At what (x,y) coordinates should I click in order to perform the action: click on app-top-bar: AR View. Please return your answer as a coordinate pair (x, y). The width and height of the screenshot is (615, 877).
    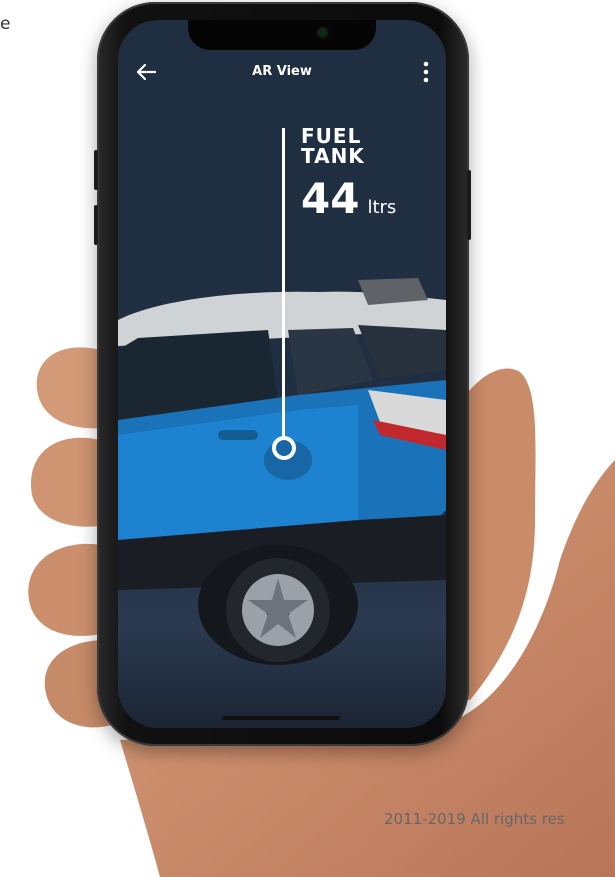
    Looking at the image, I should click on (282, 72).